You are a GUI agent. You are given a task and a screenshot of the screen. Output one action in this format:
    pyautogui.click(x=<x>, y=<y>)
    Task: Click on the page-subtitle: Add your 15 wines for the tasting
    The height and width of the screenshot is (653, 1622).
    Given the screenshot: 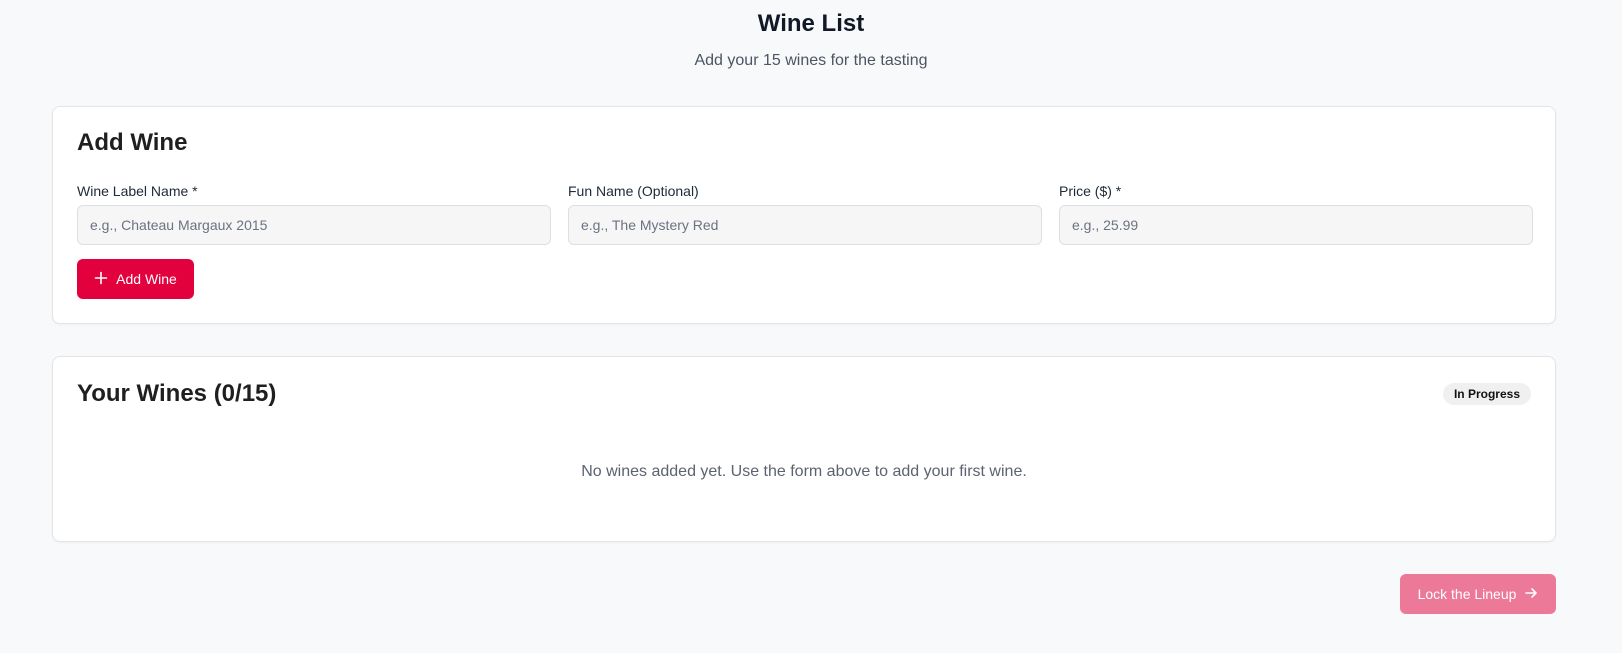 What is the action you would take?
    pyautogui.click(x=811, y=60)
    